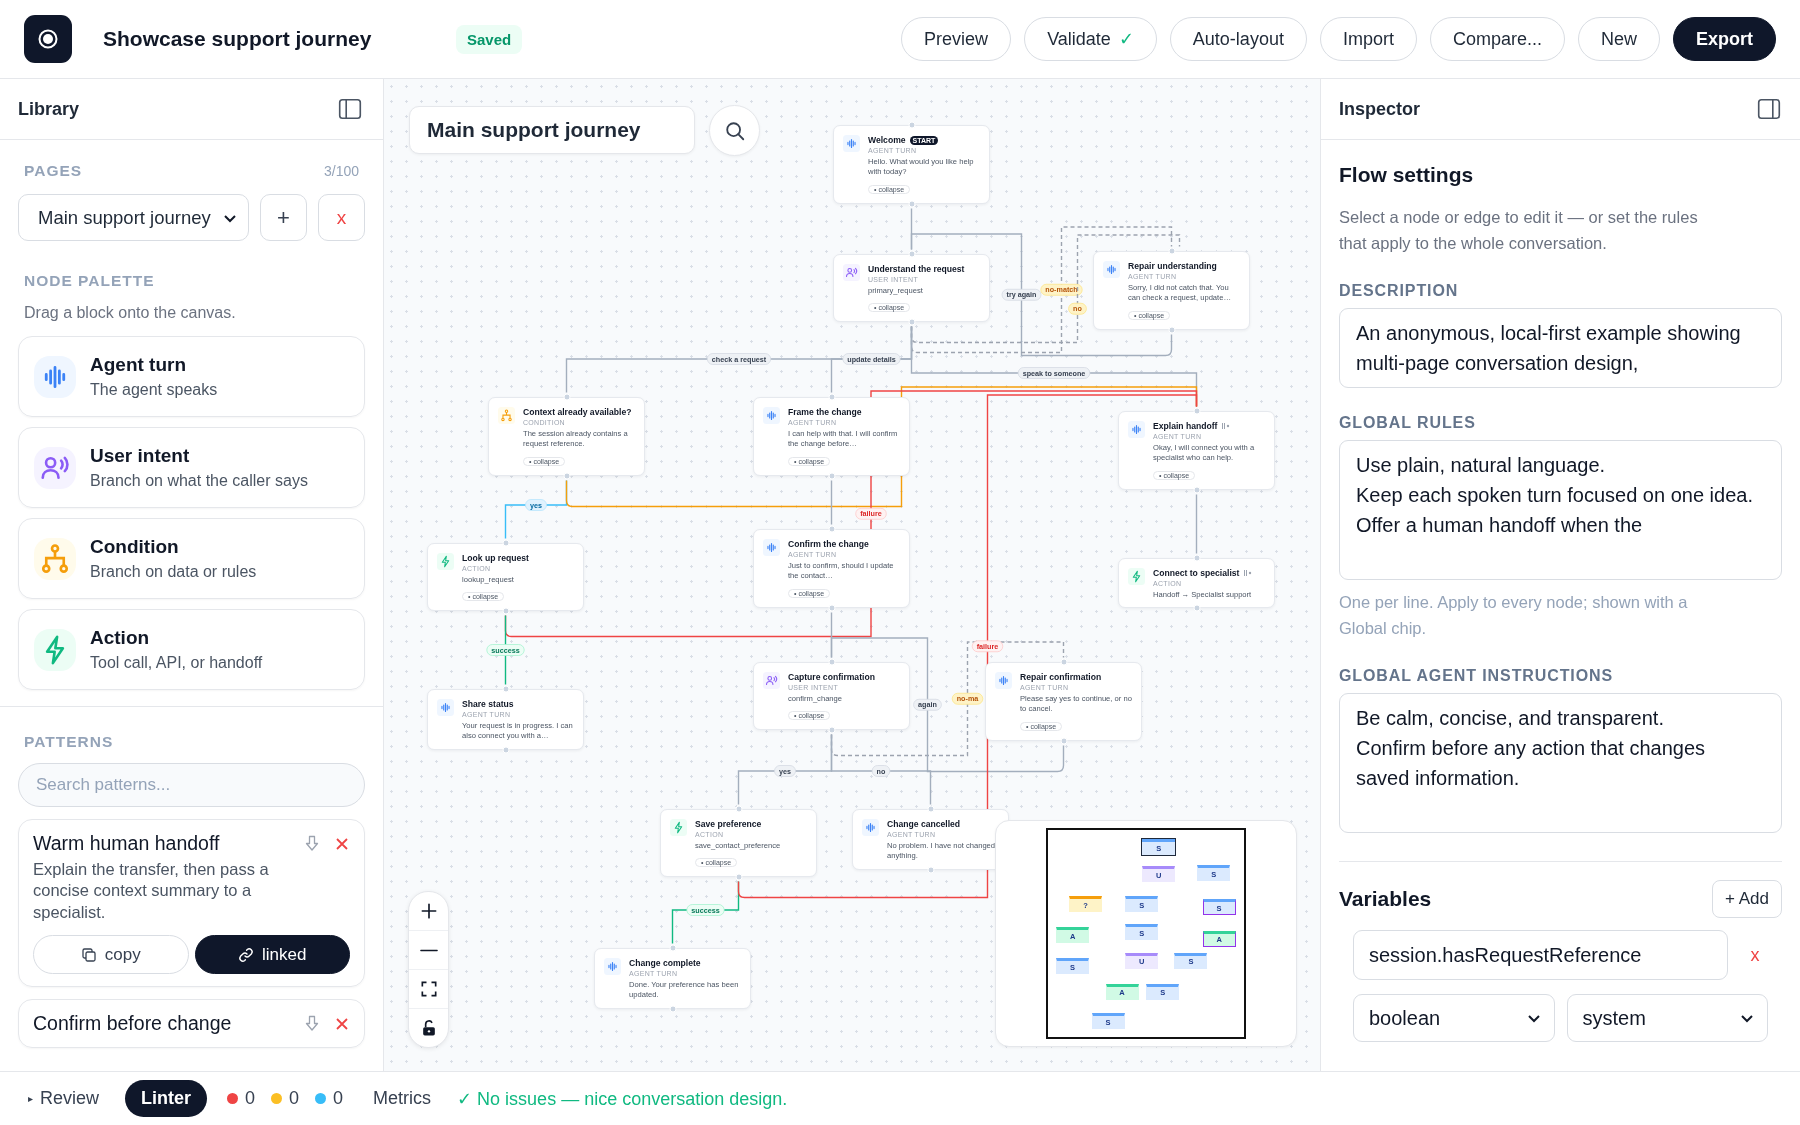 Image resolution: width=1800 pixels, height=1125 pixels. Describe the element at coordinates (166, 1098) in the screenshot. I see `linter-tab: Linter` at that location.